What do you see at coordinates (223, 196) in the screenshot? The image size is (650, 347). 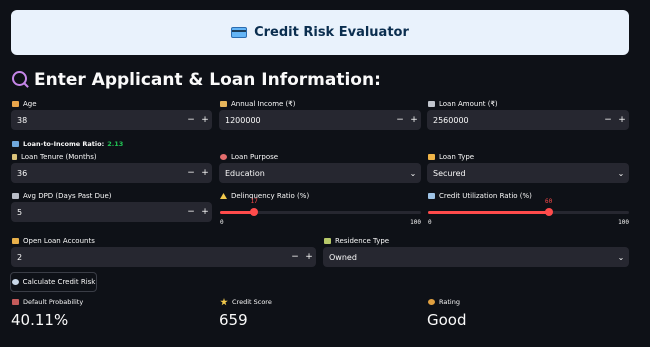 I see `warning-icon` at bounding box center [223, 196].